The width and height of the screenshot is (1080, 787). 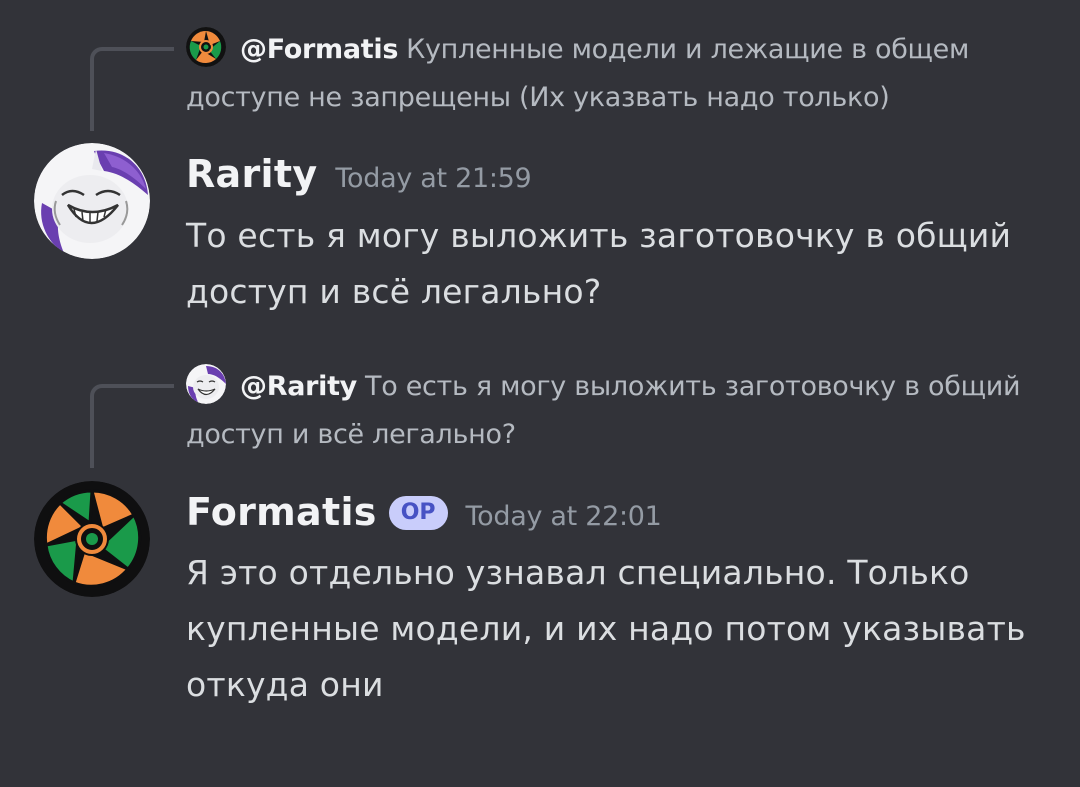 I want to click on avatar-rarity, so click(x=92, y=201).